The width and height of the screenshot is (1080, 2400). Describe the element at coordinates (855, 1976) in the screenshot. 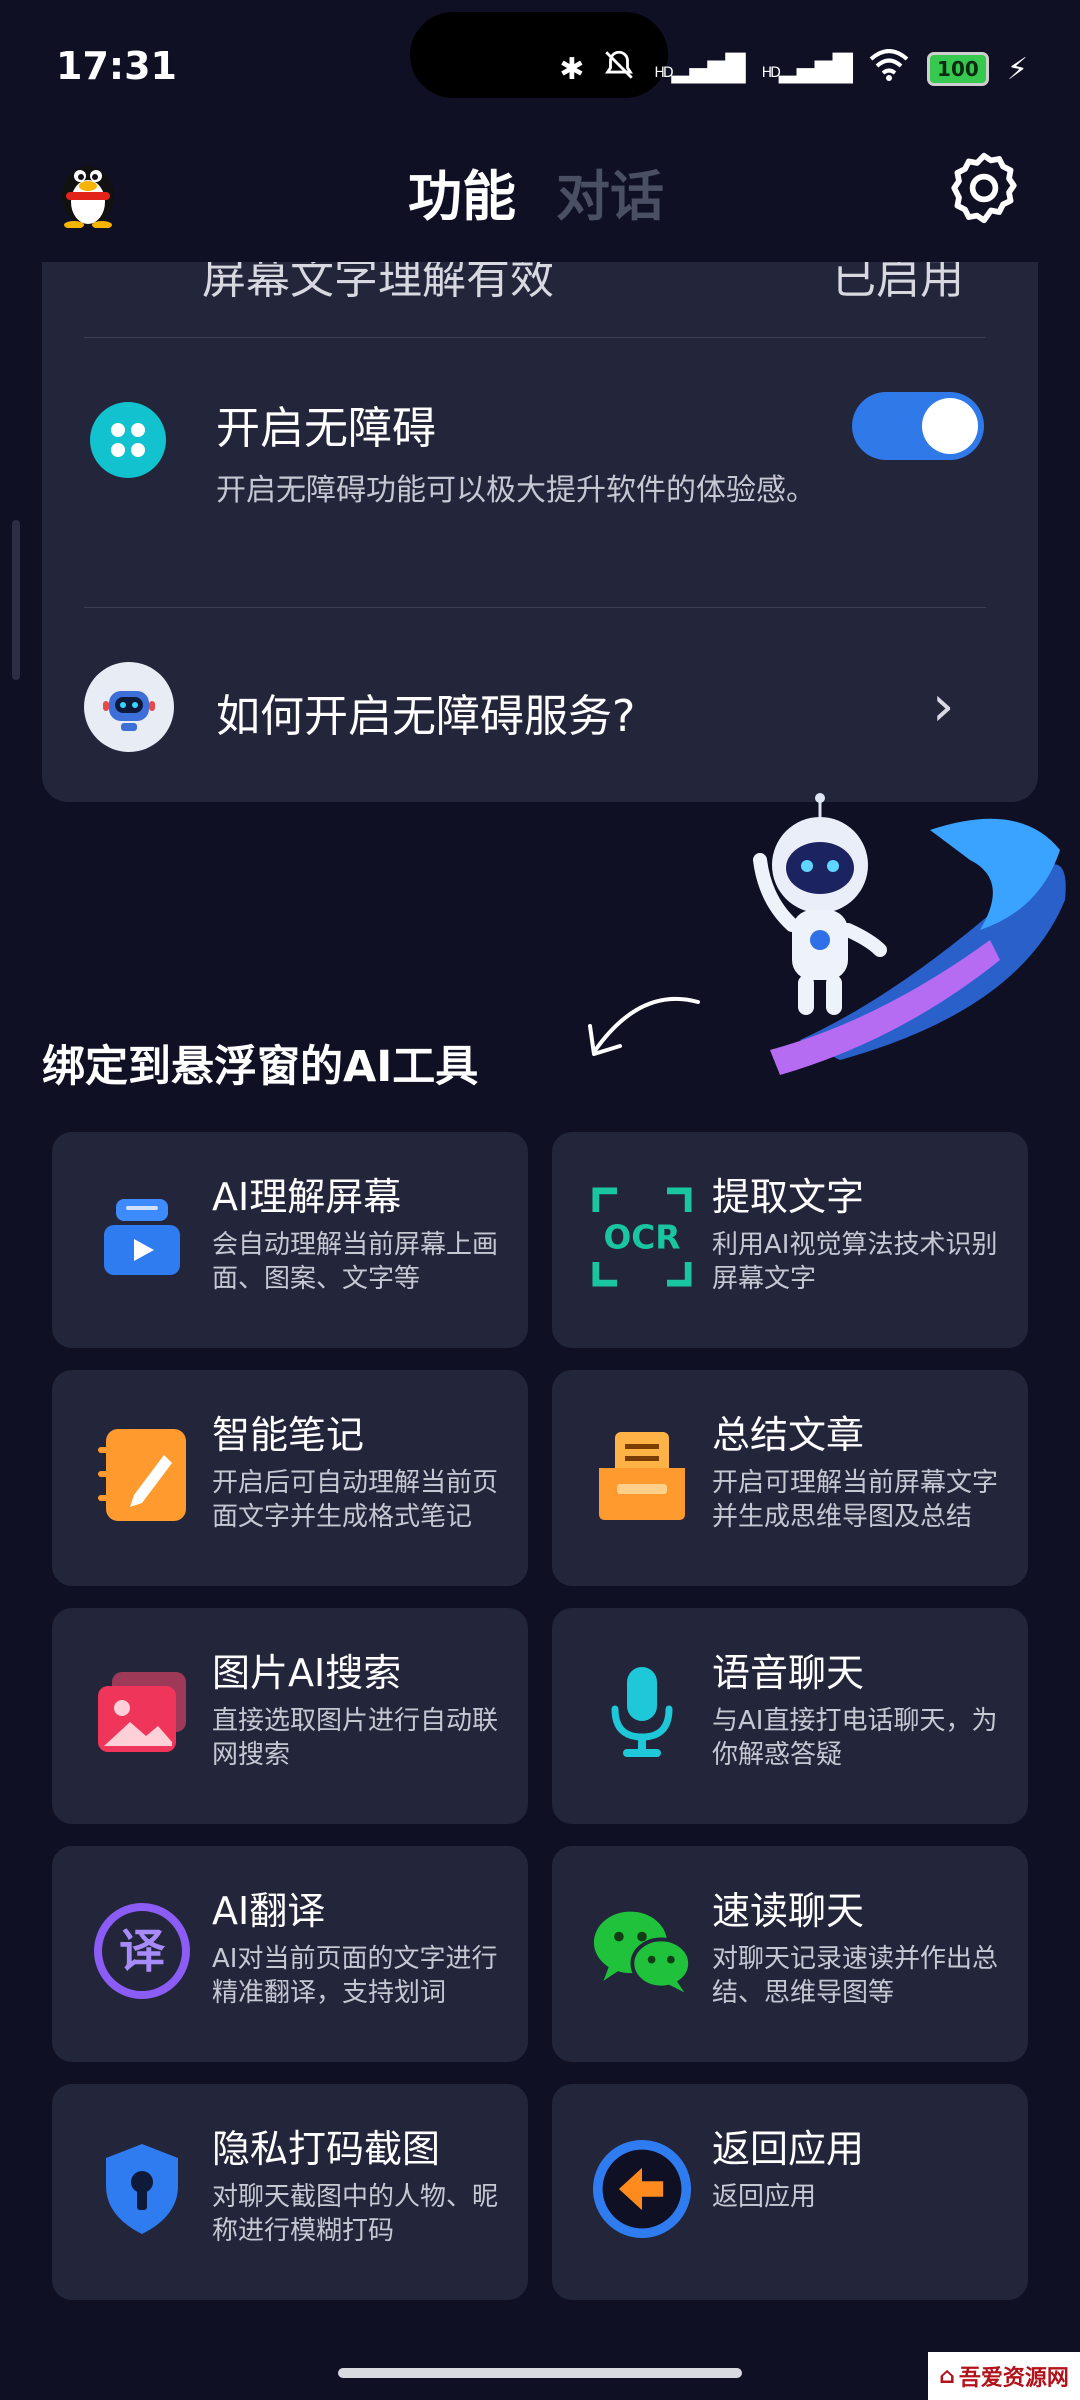

I see `tool-desc: 对聊天记录速读并作出总结、思维导图等` at that location.